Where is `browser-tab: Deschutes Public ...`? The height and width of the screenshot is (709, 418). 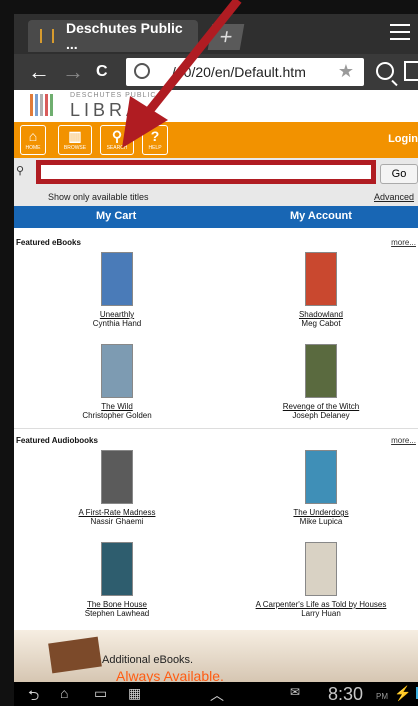
browser-tab: Deschutes Public ... is located at coordinates (113, 36).